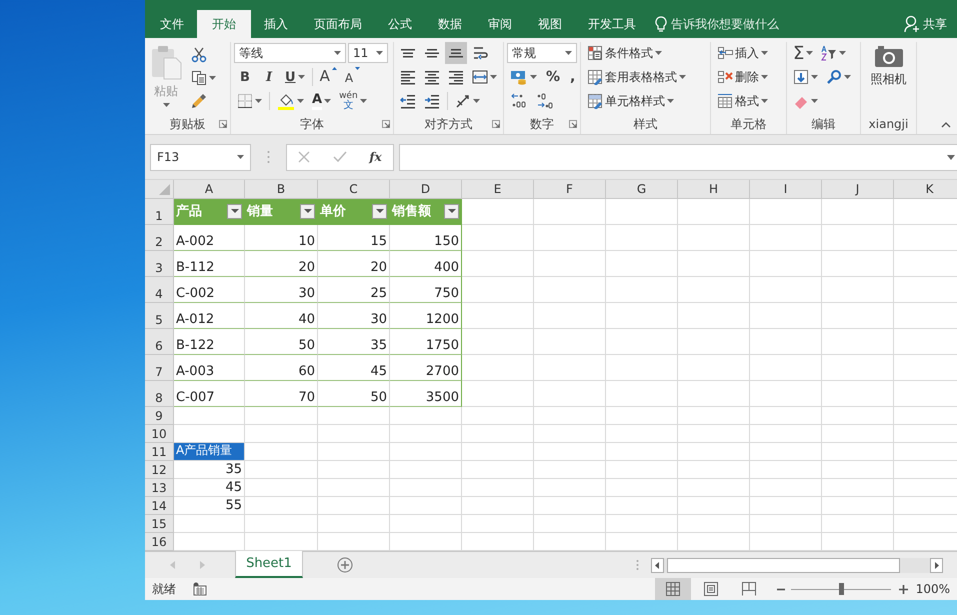 This screenshot has width=957, height=615. What do you see at coordinates (742, 101) in the screenshot?
I see `cells-menu-button: 格式` at bounding box center [742, 101].